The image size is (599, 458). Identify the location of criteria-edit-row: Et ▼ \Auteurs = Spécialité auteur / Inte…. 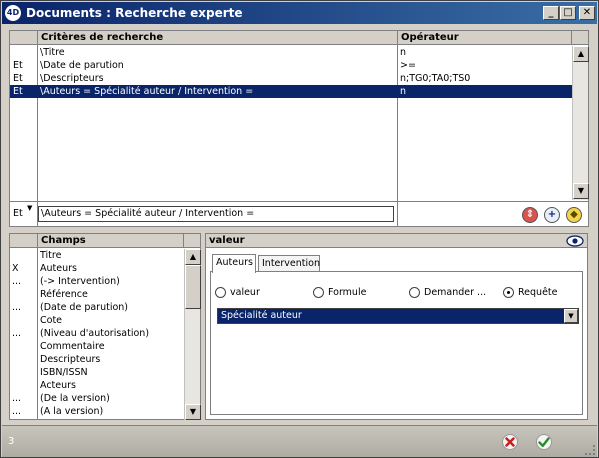
(299, 214).